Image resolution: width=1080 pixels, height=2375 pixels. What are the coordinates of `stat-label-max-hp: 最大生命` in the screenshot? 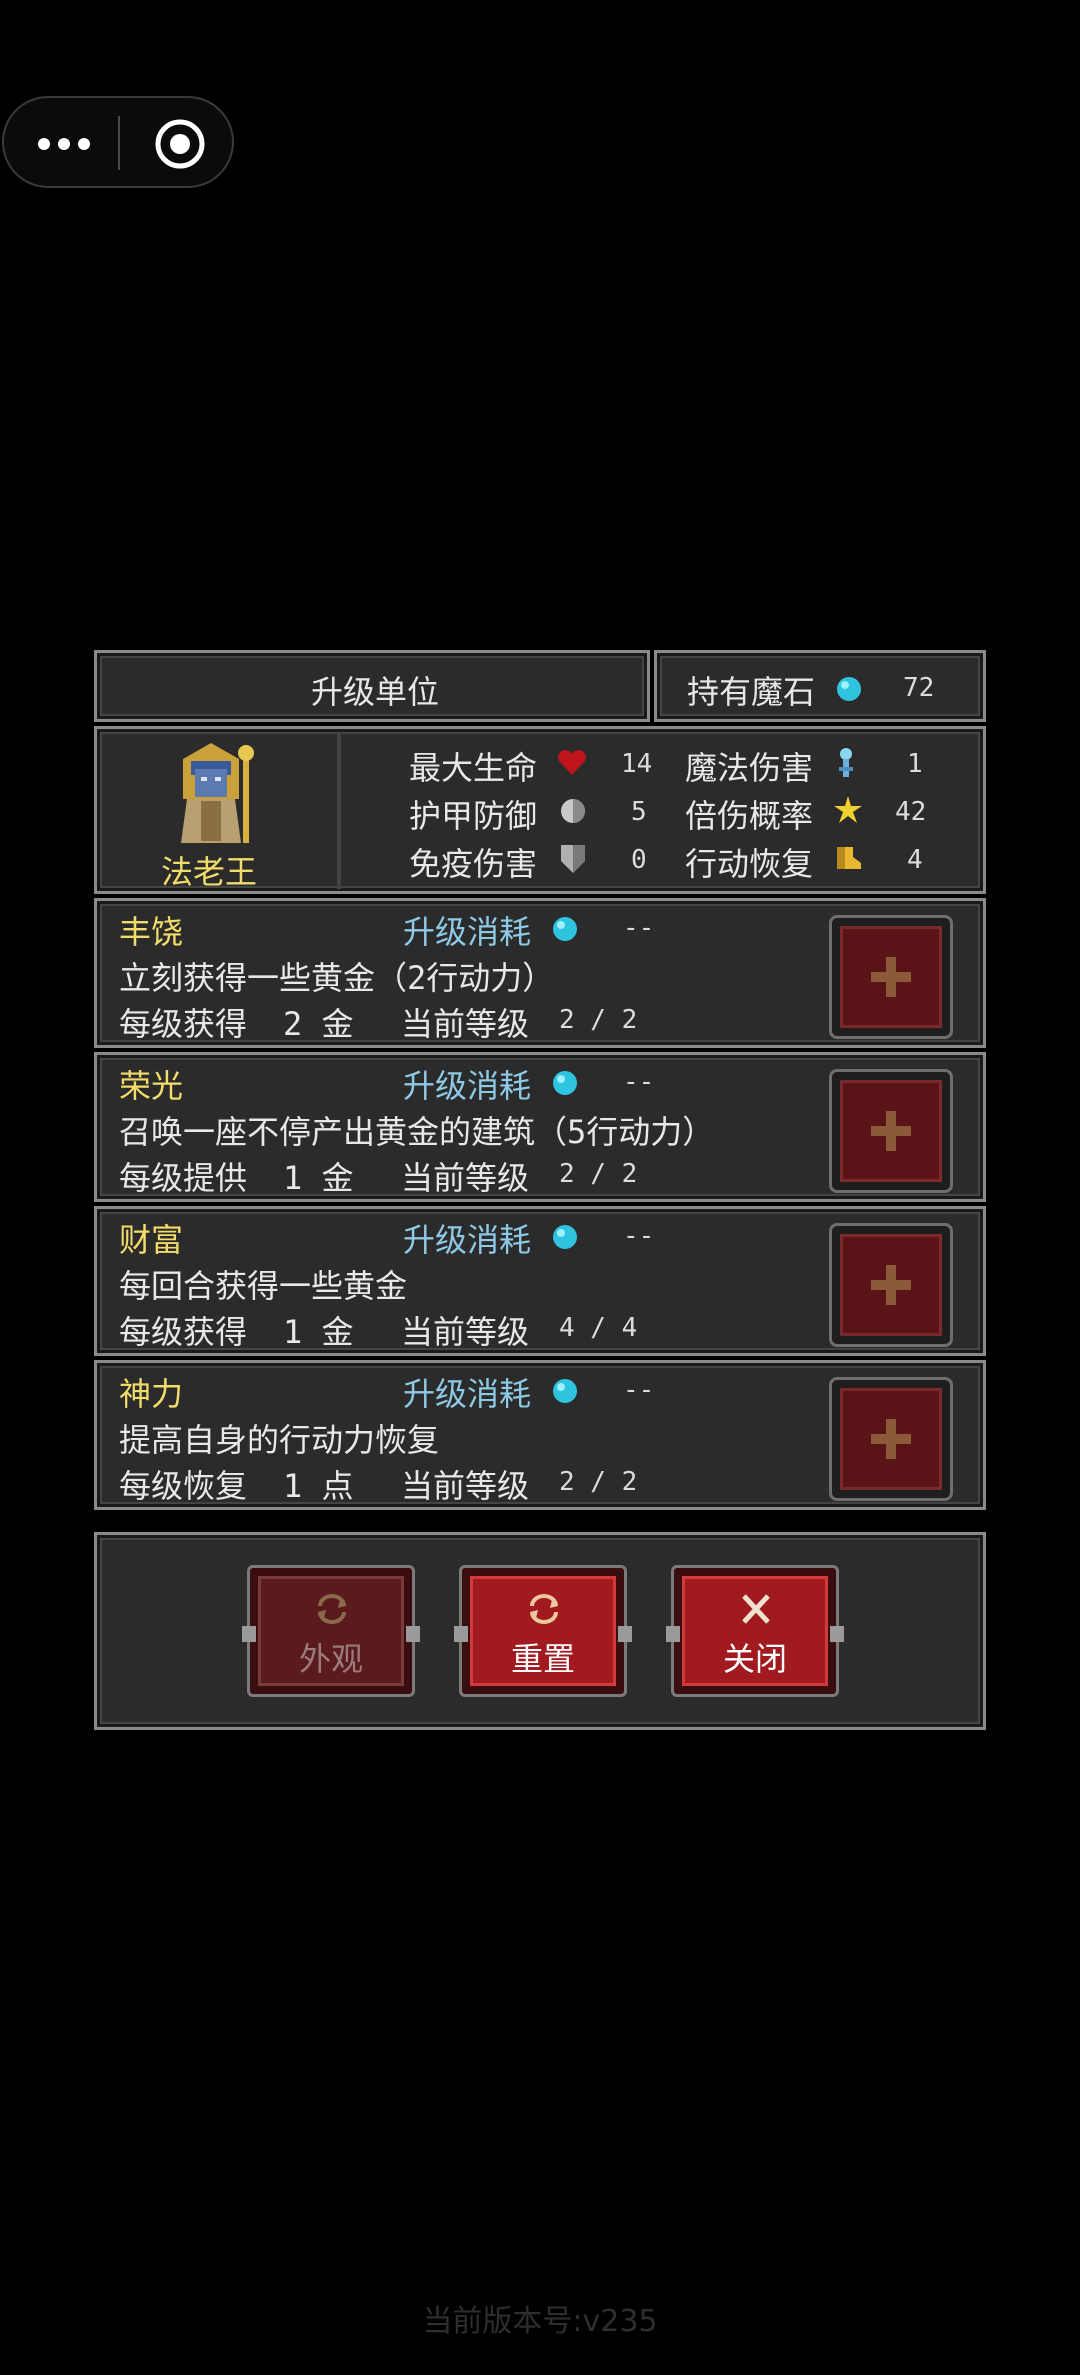 It's located at (473, 768).